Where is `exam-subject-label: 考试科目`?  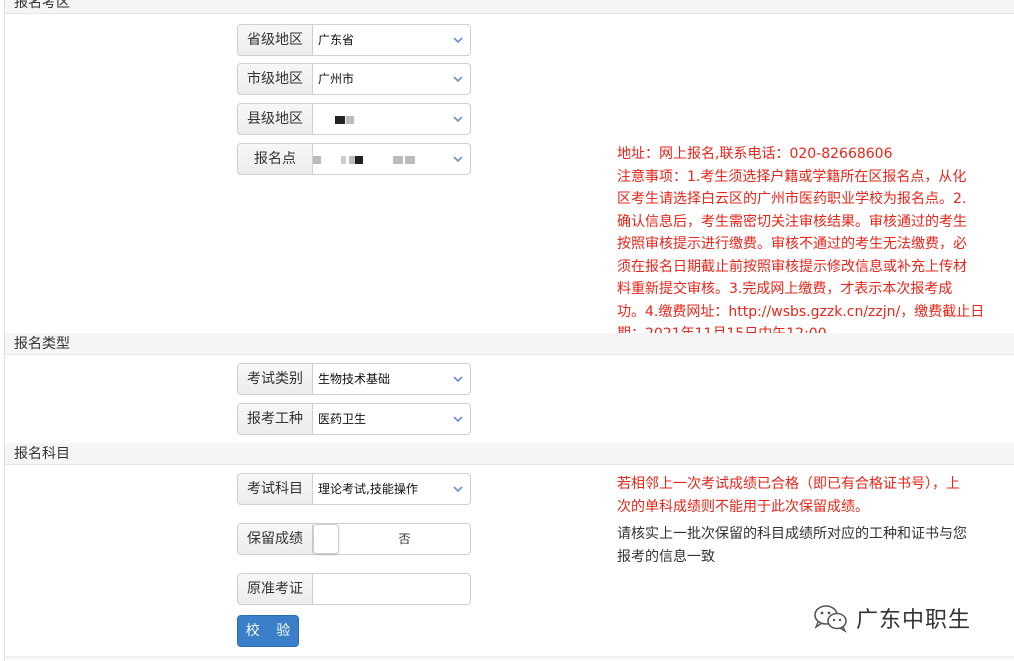
exam-subject-label: 考试科目 is located at coordinates (275, 489).